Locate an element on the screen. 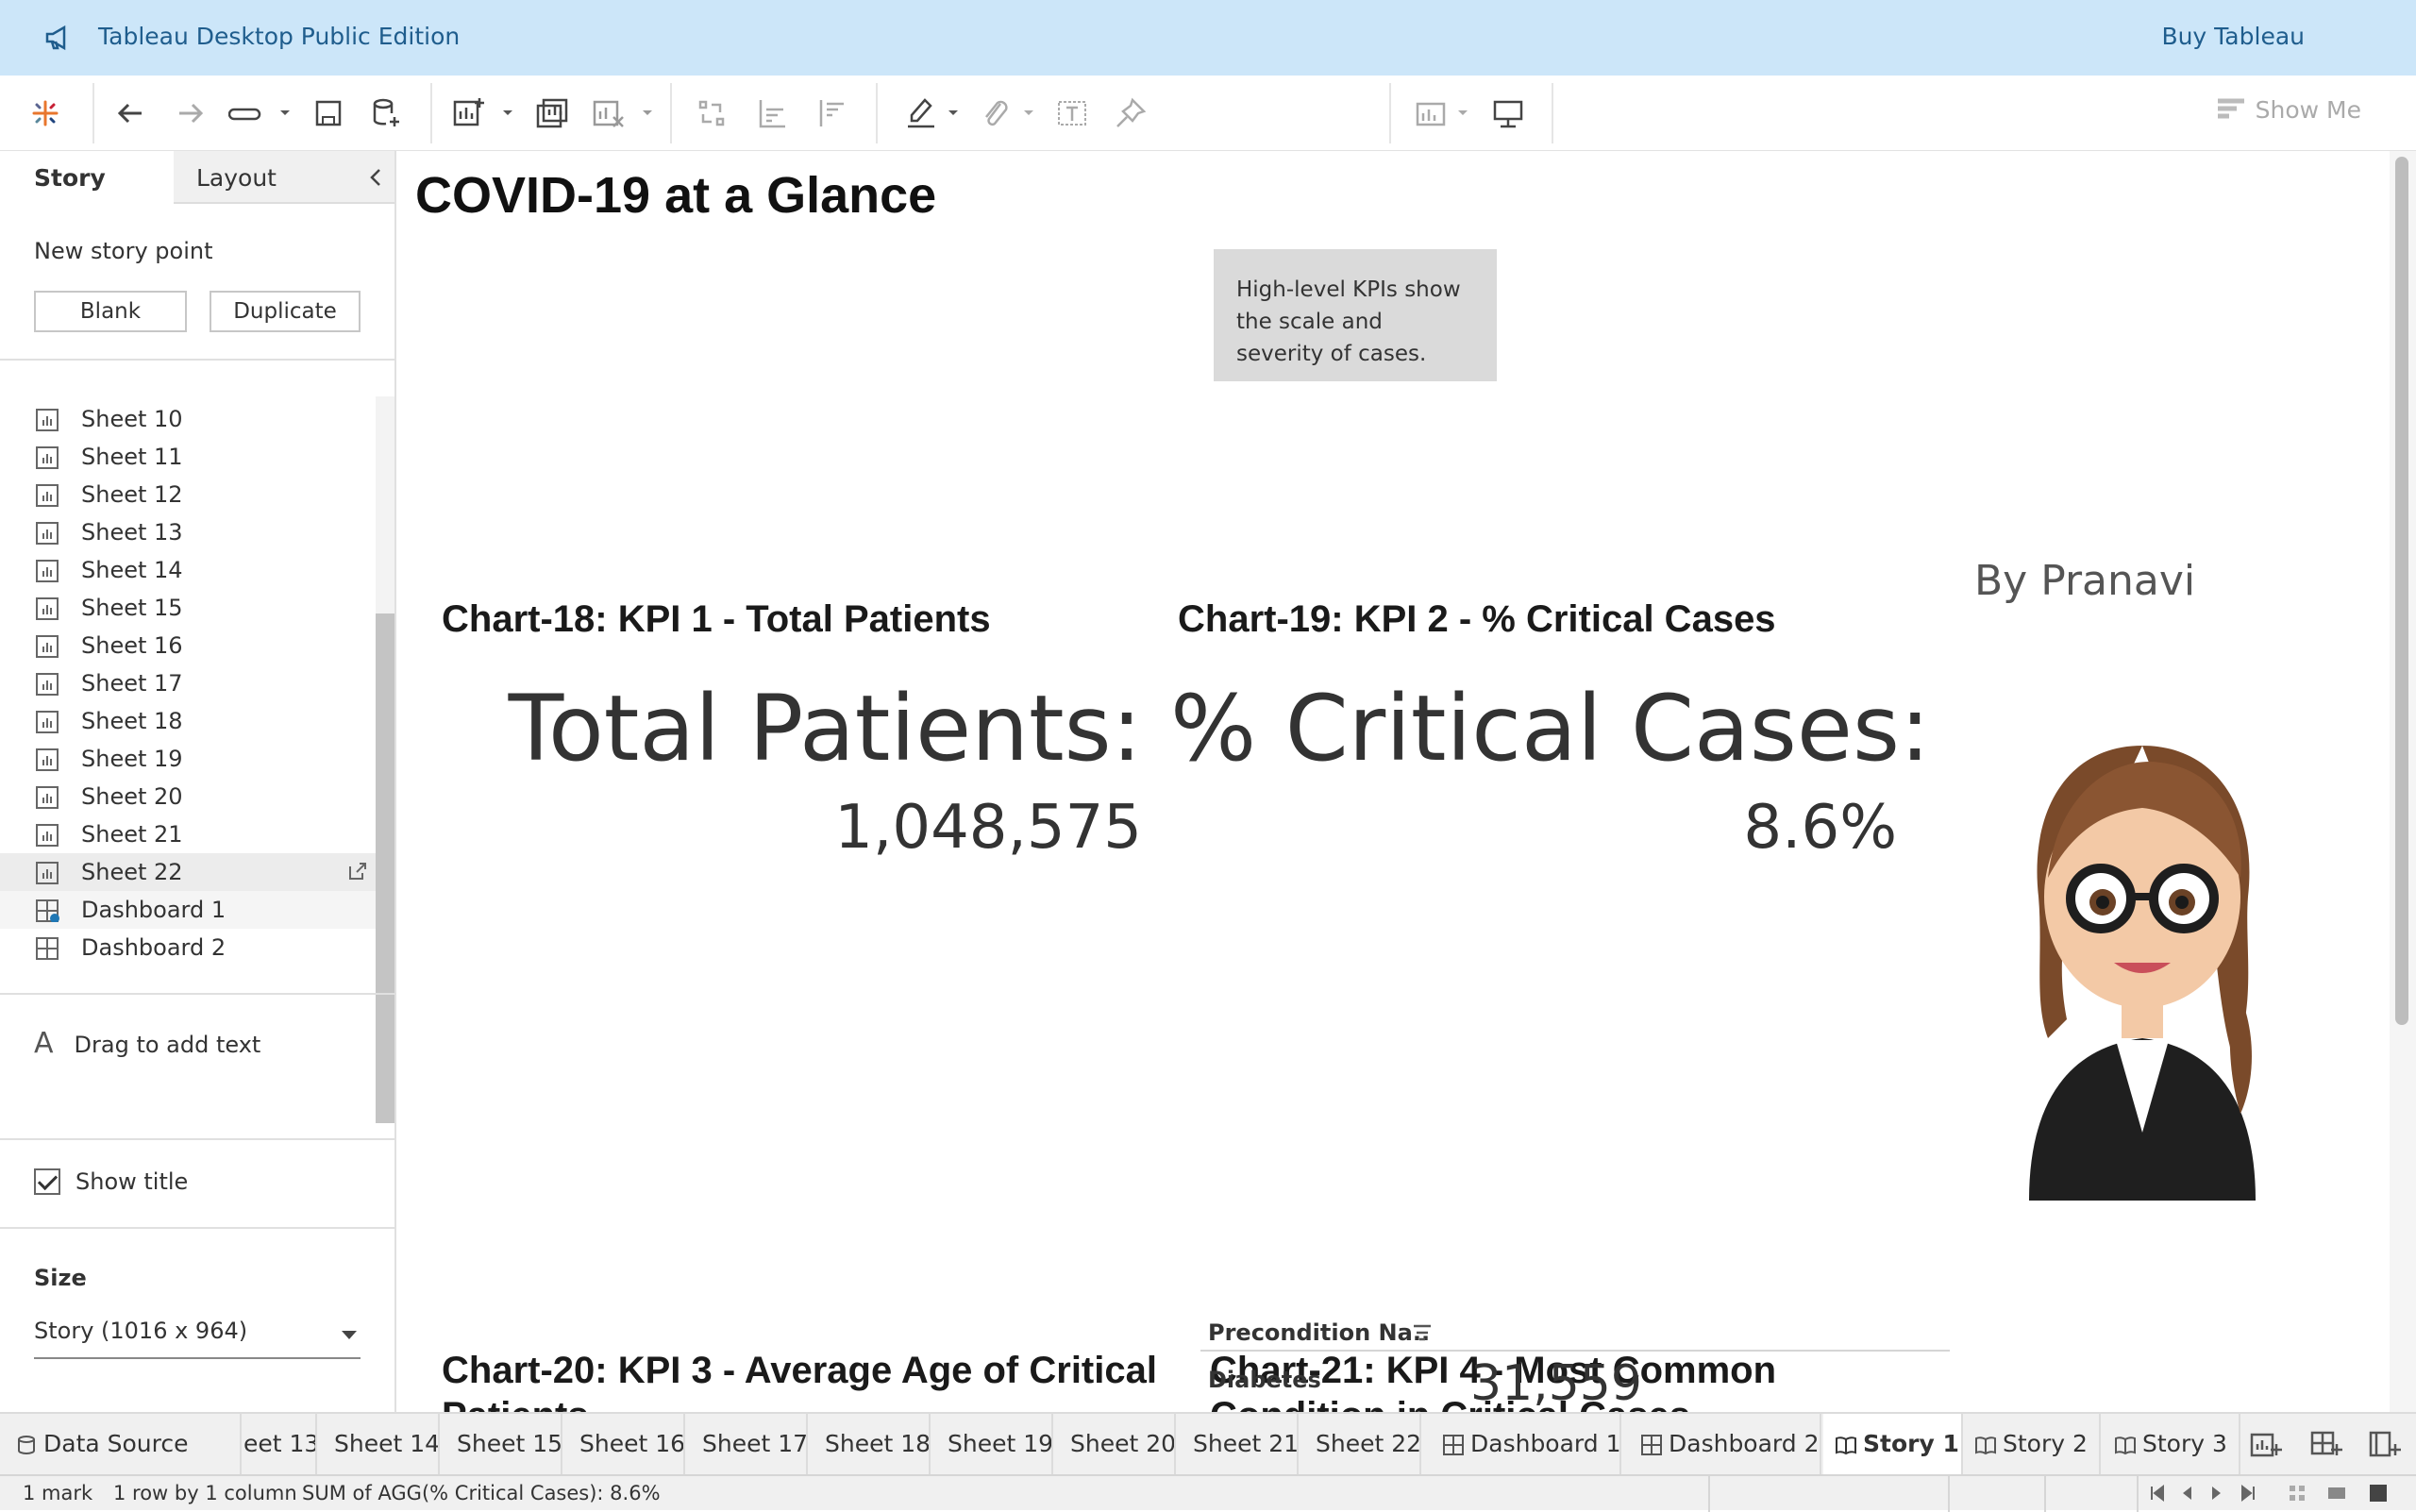 The image size is (2416, 1512). megaphone-icon is located at coordinates (56, 38).